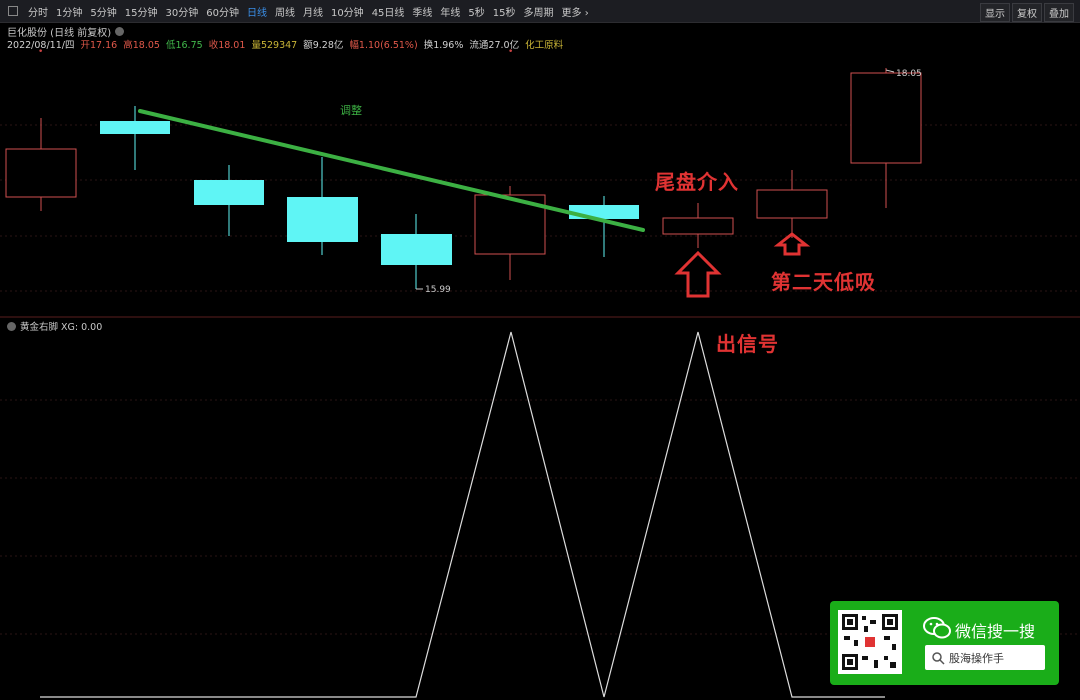 The image size is (1080, 700). Describe the element at coordinates (823, 282) in the screenshot. I see `annotation-next-day: 第二天低吸` at that location.